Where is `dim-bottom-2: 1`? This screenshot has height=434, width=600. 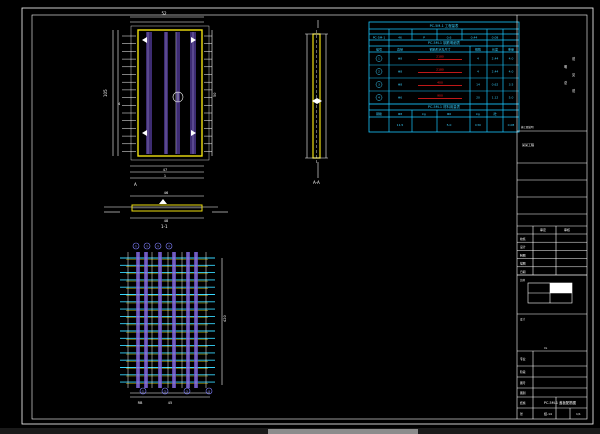 dim-bottom-2: 1 is located at coordinates (165, 176).